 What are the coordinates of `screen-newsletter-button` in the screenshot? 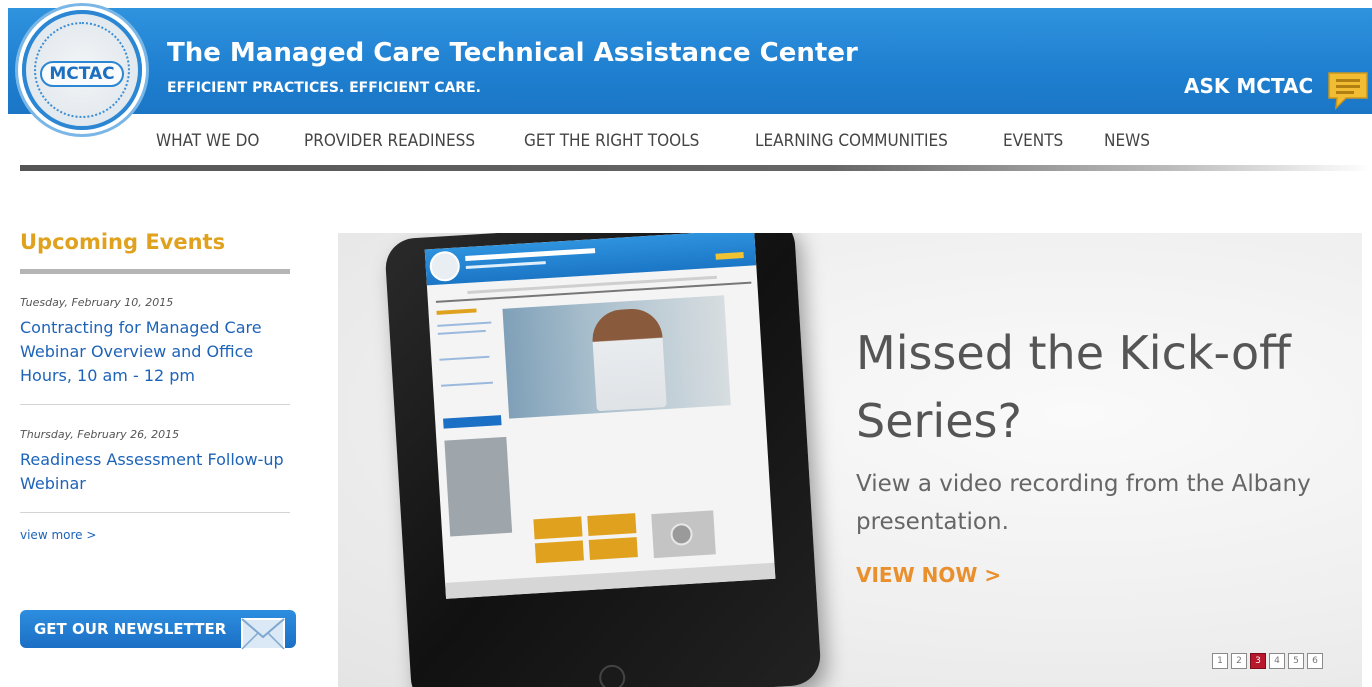 It's located at (472, 422).